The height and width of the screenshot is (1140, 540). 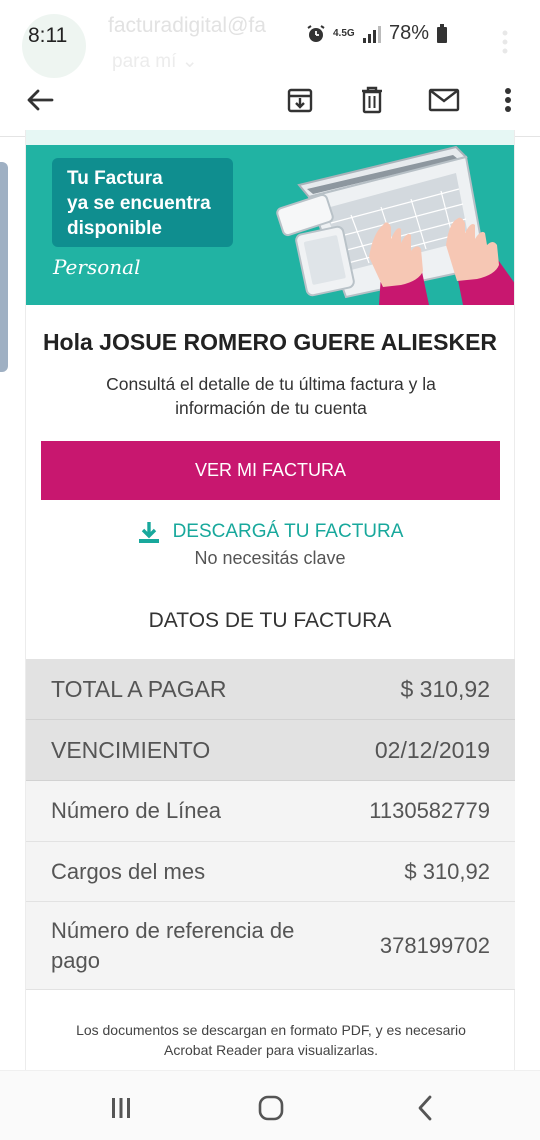 What do you see at coordinates (173, 945) in the screenshot?
I see `detail-label: Número de referencia de pago` at bounding box center [173, 945].